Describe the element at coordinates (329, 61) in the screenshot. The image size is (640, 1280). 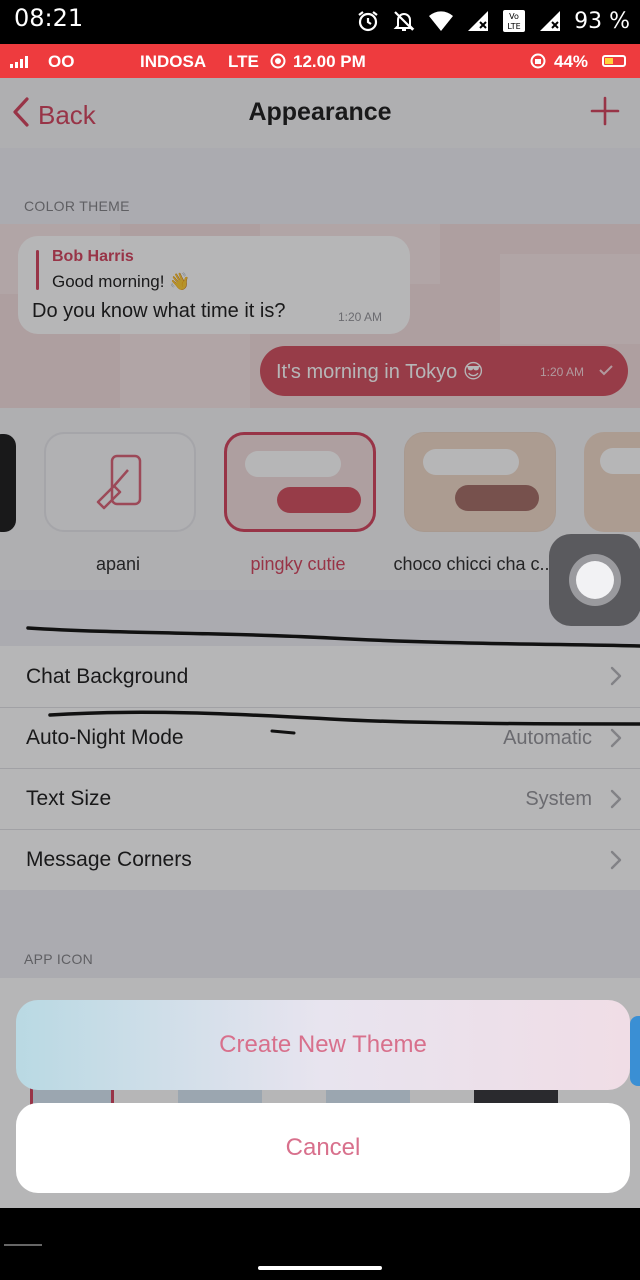
I see `ios-time: 12.00 PM` at that location.